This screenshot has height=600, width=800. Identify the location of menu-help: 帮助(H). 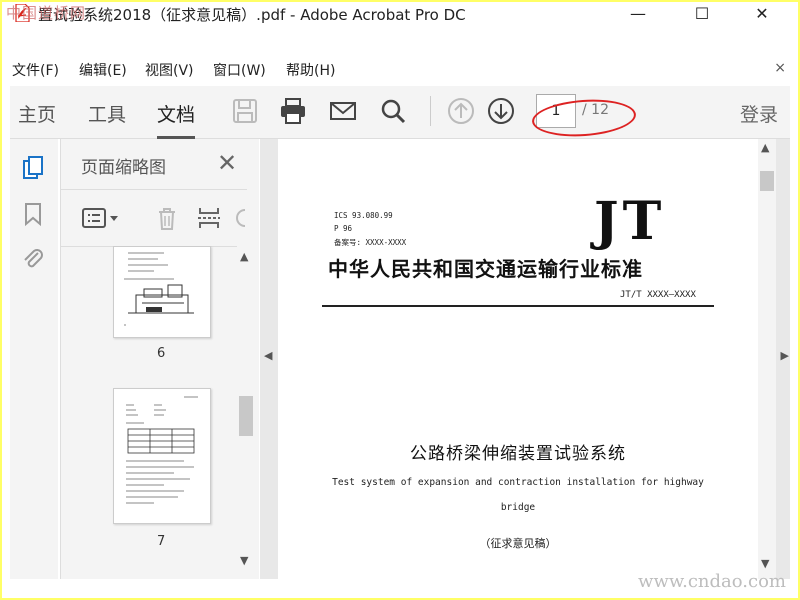
(310, 70).